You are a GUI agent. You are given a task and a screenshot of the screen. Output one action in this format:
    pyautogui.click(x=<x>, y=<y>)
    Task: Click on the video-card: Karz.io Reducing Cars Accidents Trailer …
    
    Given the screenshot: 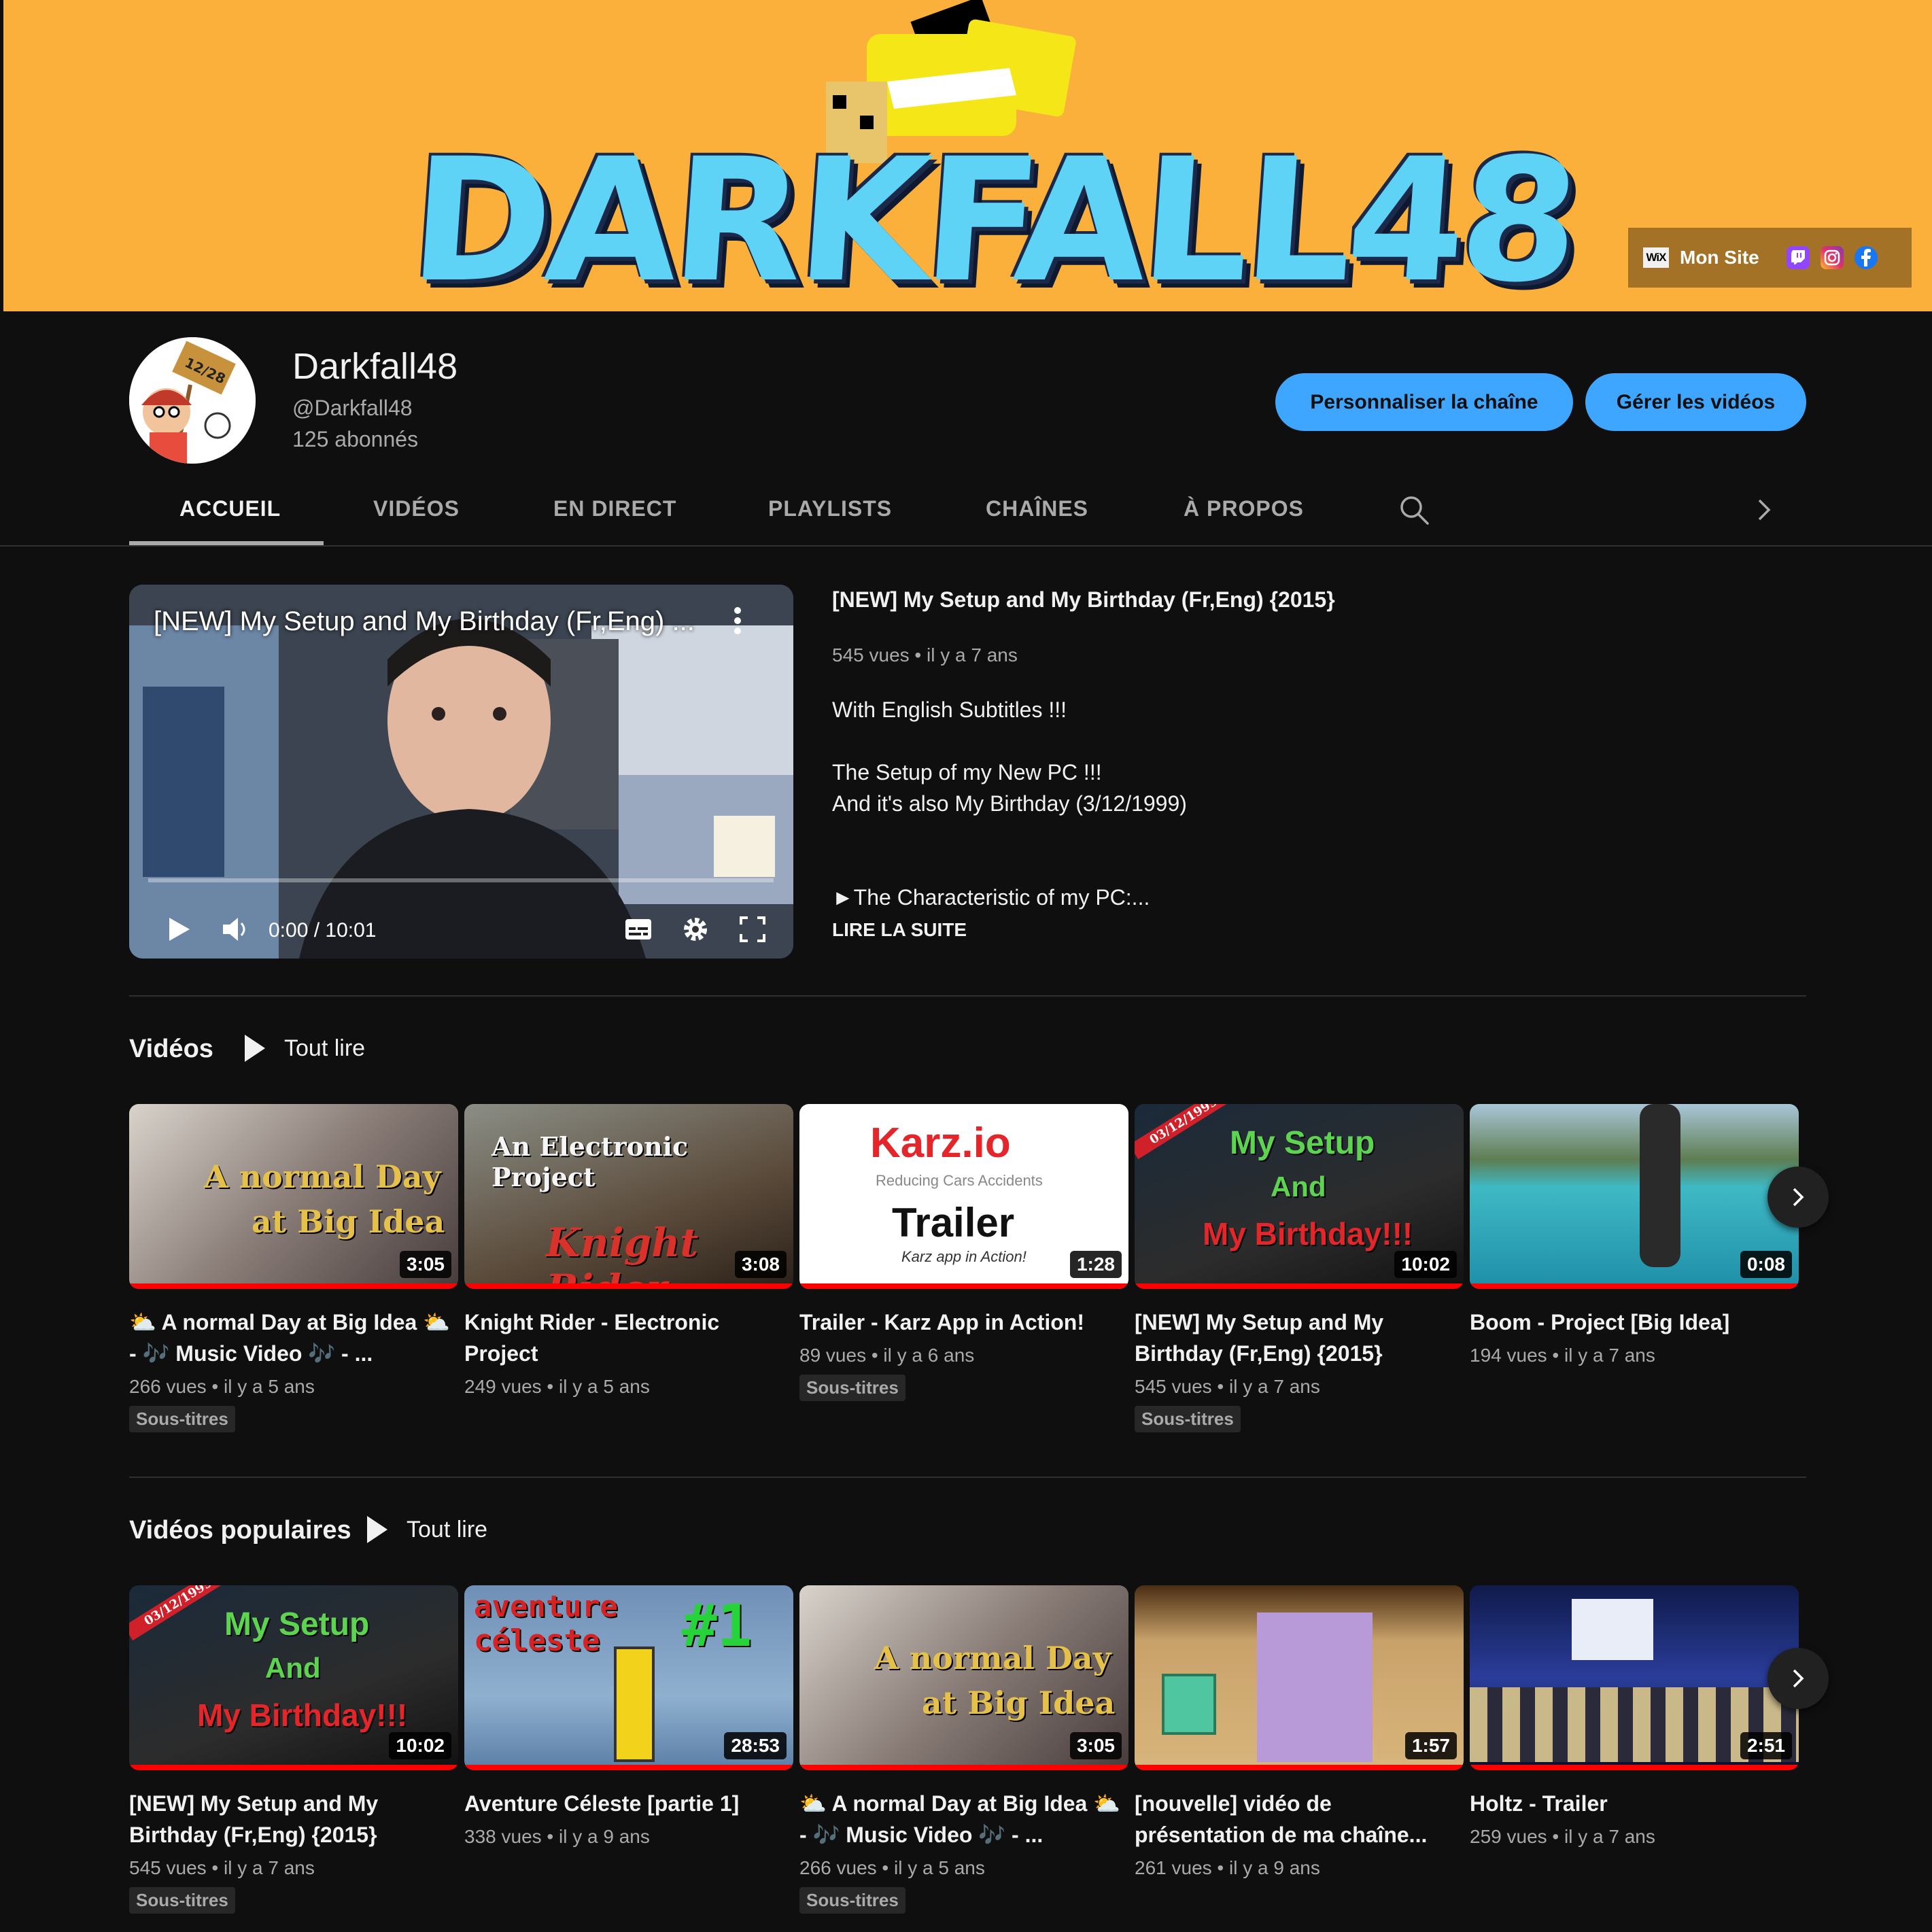 What is the action you would take?
    pyautogui.click(x=963, y=1252)
    